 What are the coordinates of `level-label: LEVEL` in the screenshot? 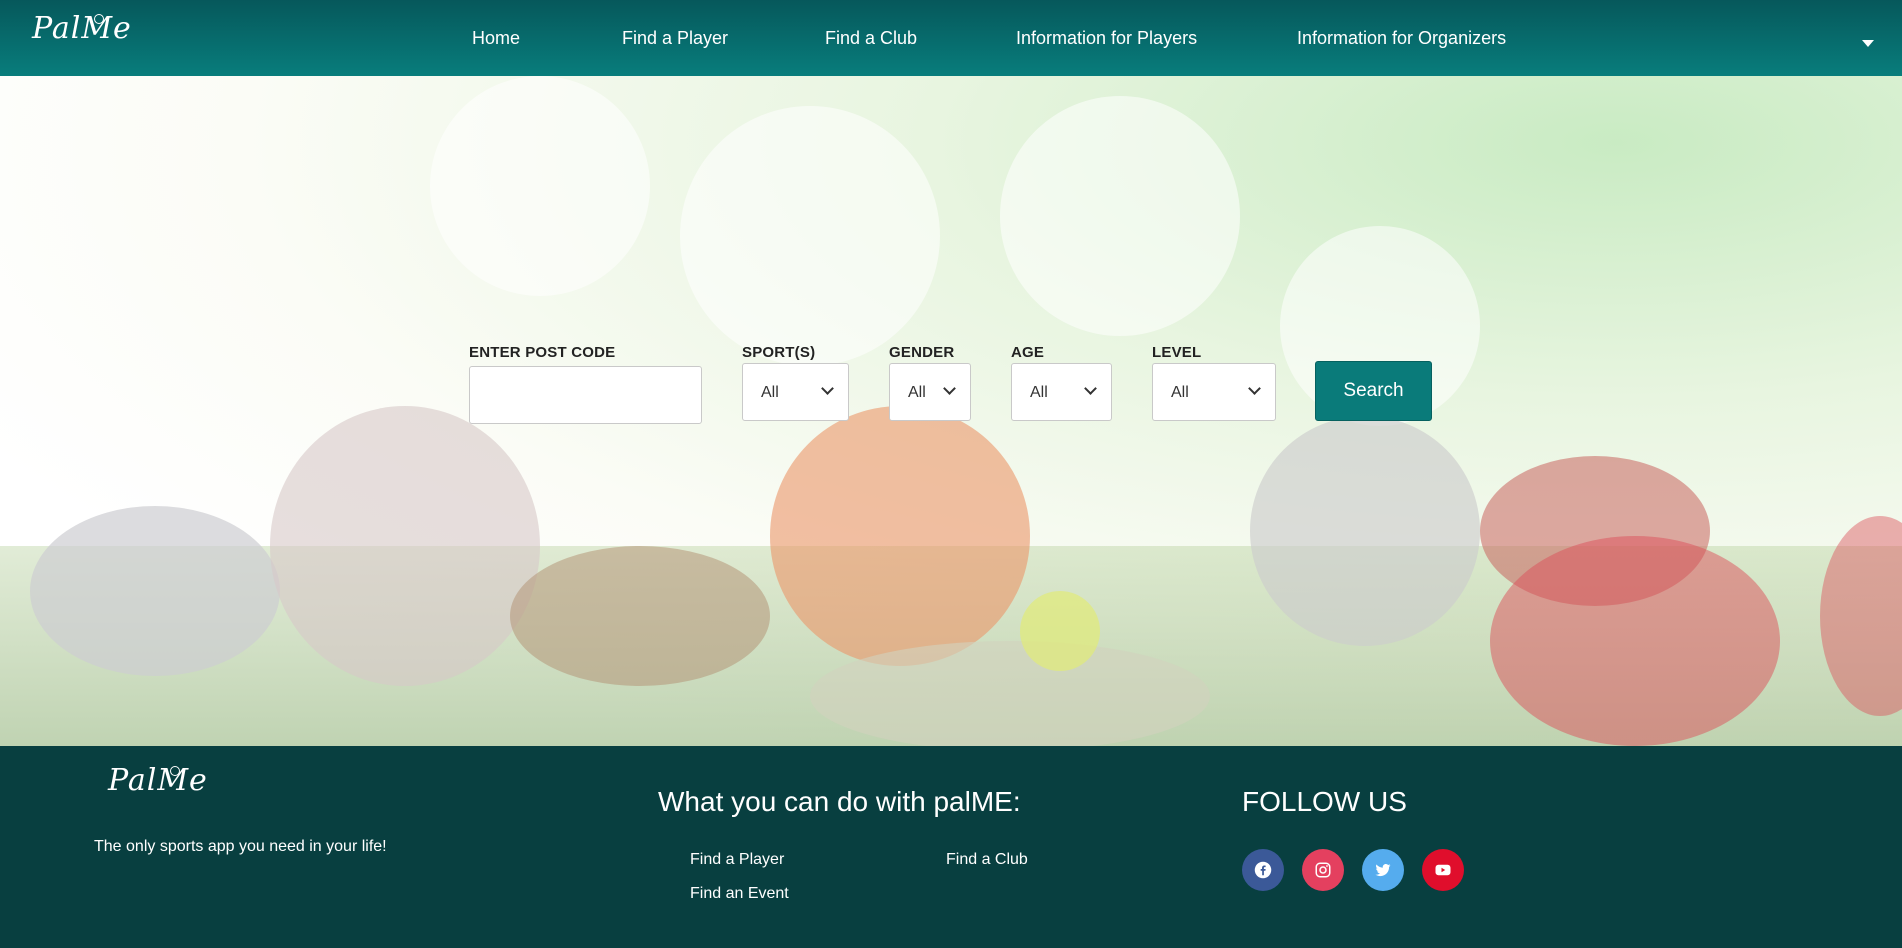 It's located at (1177, 352).